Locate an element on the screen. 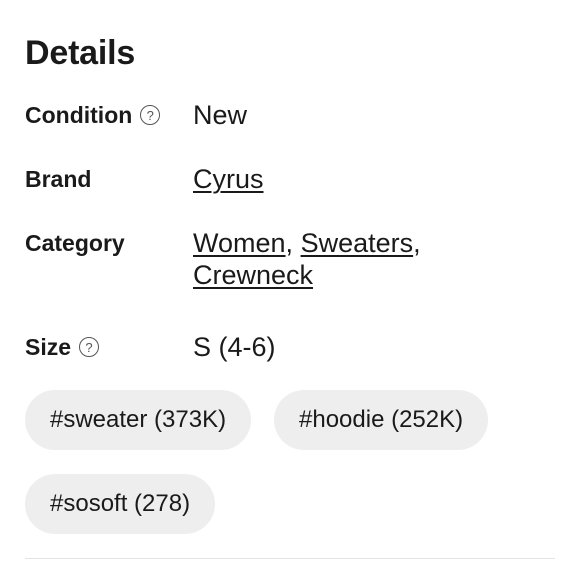 The height and width of the screenshot is (580, 580). size-value: S (4-6) is located at coordinates (234, 347).